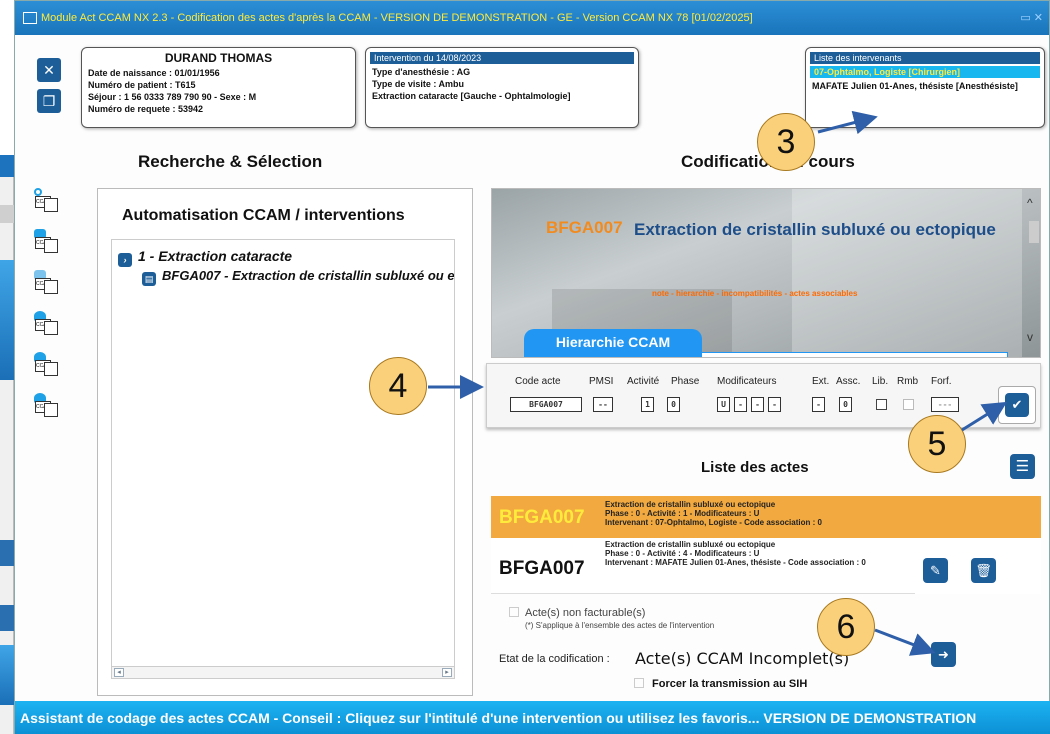  Describe the element at coordinates (925, 58) in the screenshot. I see `intervenants-header: Liste des intervenants` at that location.